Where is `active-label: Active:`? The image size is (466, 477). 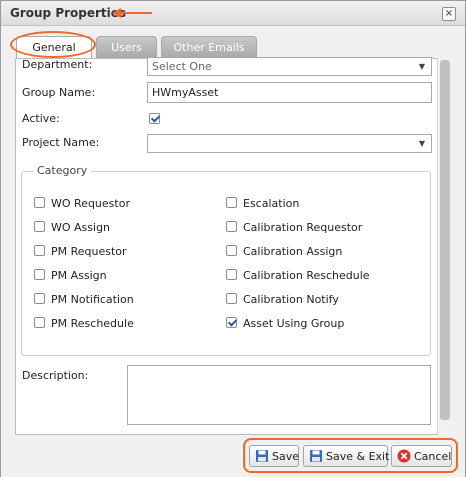
active-label: Active: is located at coordinates (41, 118).